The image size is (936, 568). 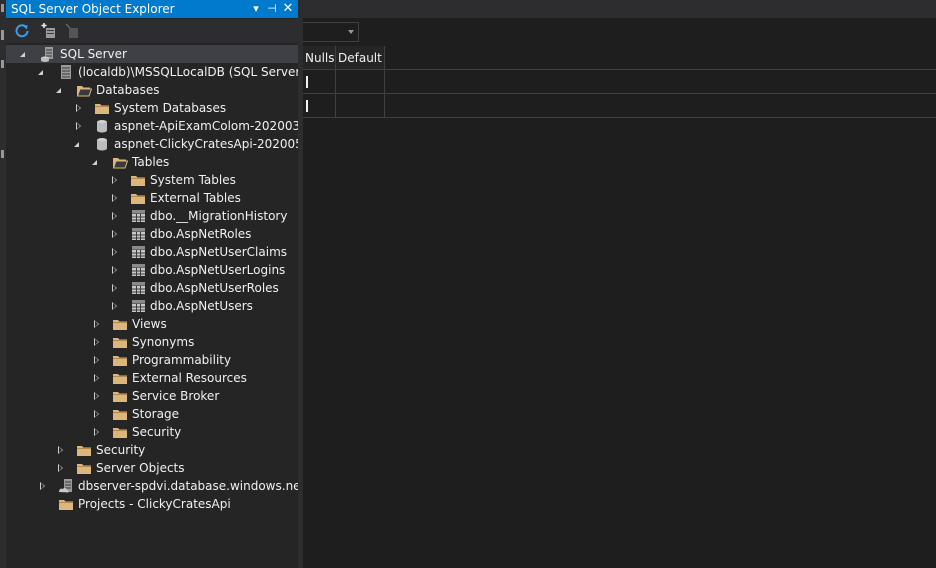 I want to click on column-header-default: Default, so click(x=360, y=58).